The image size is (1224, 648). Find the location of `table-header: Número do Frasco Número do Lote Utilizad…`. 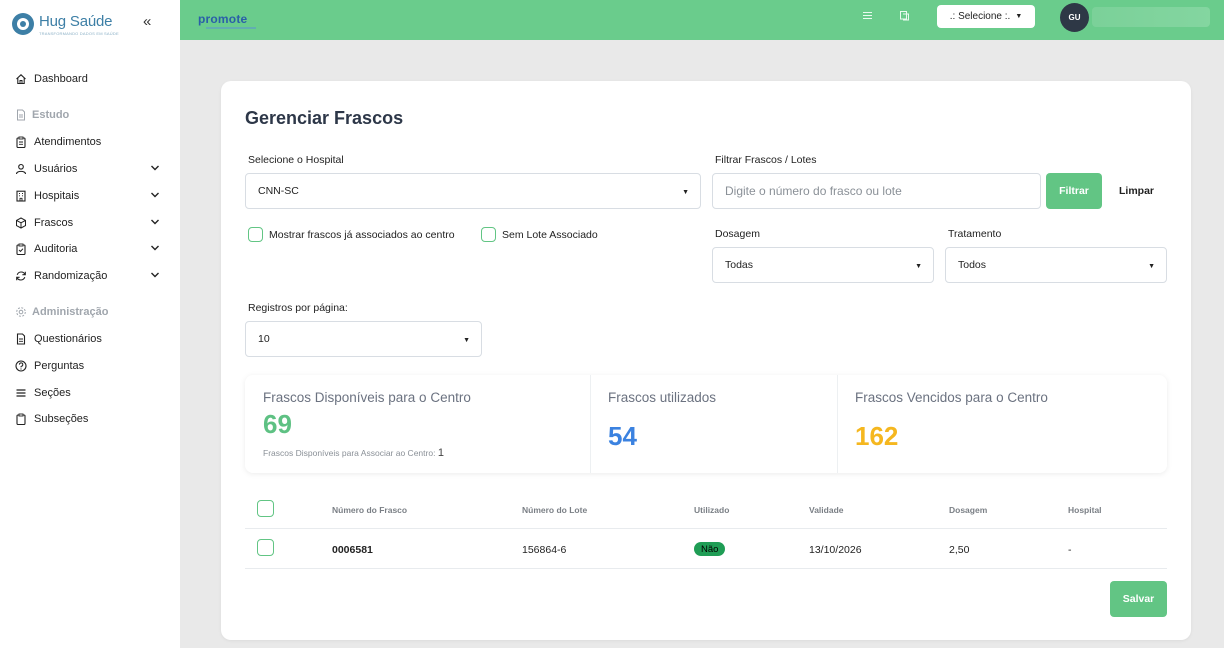

table-header: Número do Frasco Número do Lote Utilizad… is located at coordinates (706, 509).